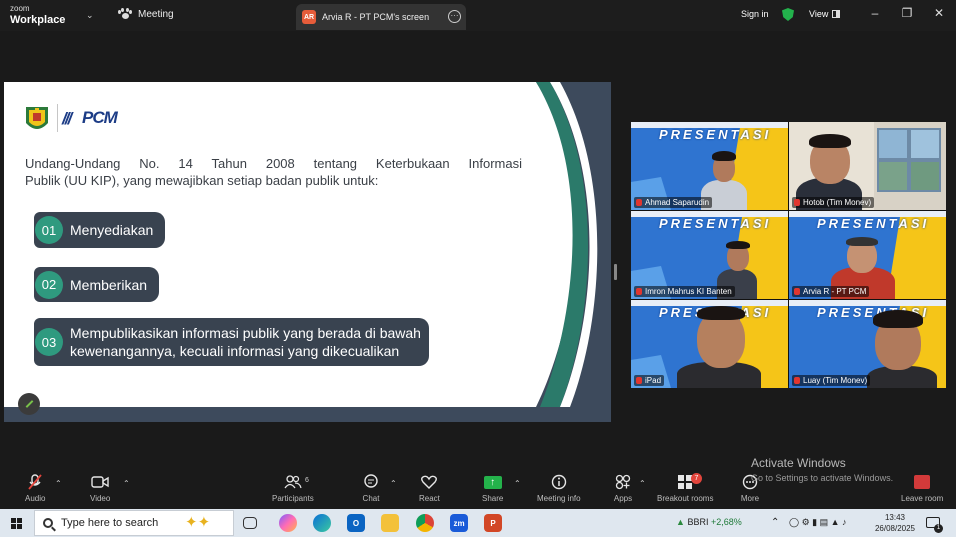 This screenshot has height=537, width=956. Describe the element at coordinates (393, 483) in the screenshot. I see `chat-options-chevron-icon: ⌃` at that location.